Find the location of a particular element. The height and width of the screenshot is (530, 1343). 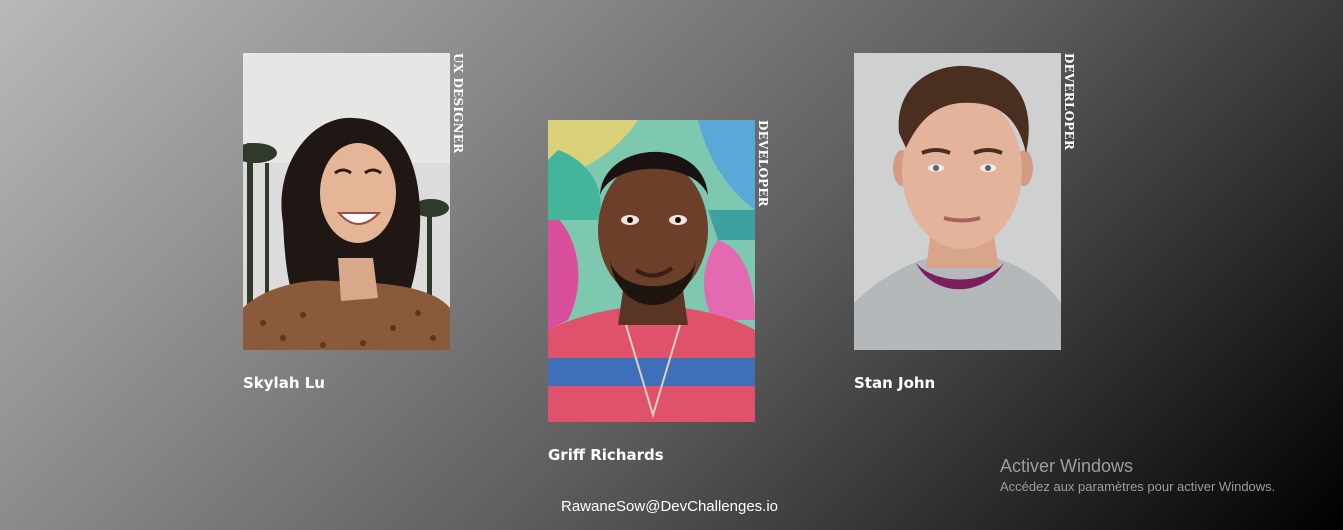

role-label: DEVERLOPER is located at coordinates (1069, 102).